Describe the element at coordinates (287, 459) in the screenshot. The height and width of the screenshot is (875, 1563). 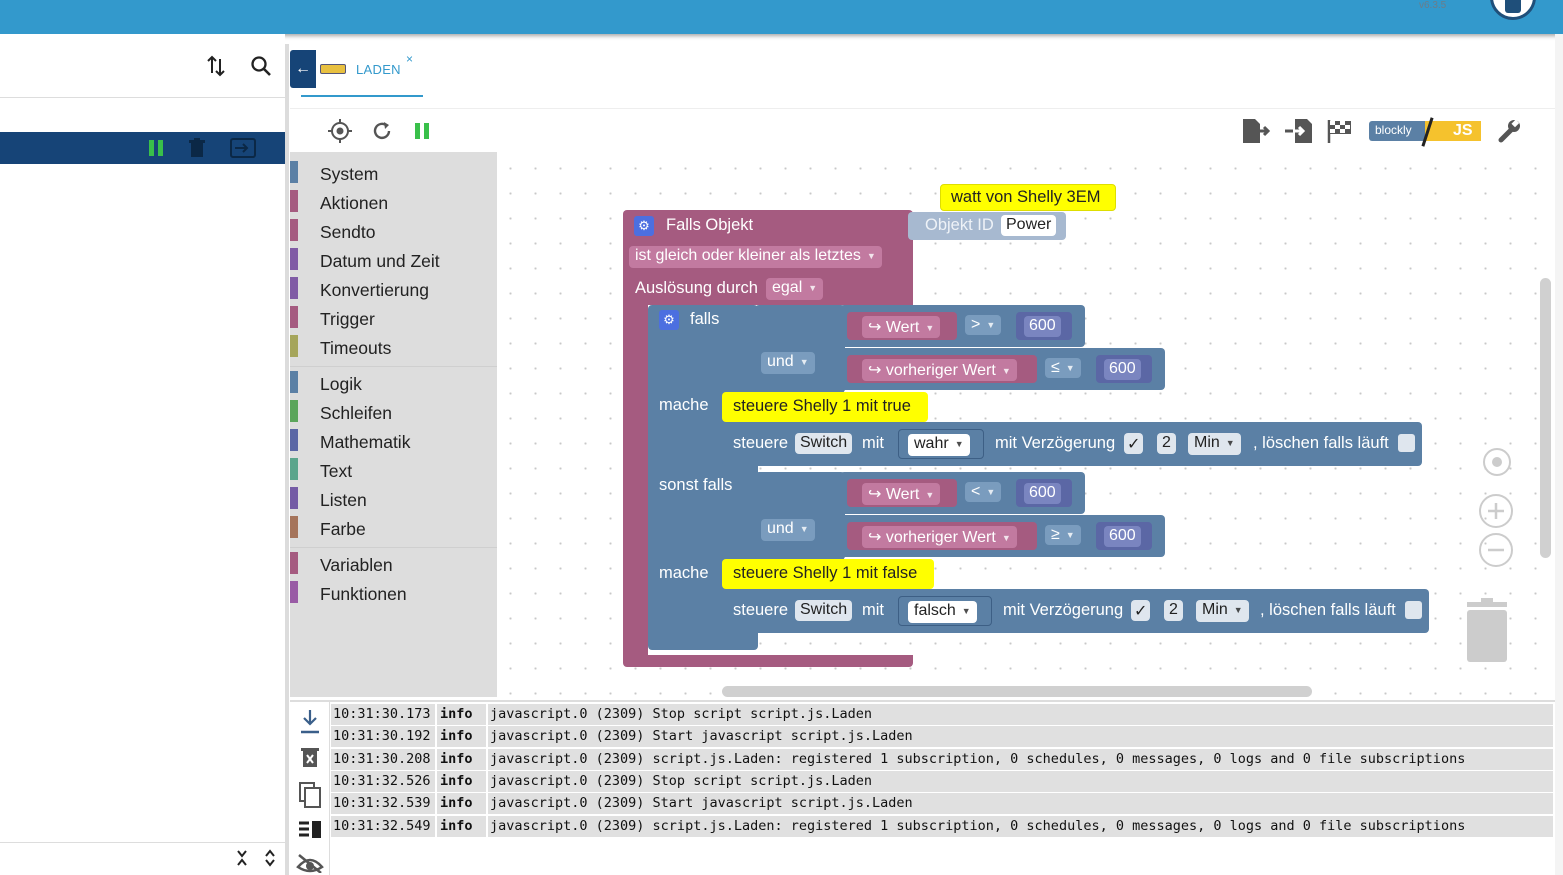
I see `panel-divider` at that location.